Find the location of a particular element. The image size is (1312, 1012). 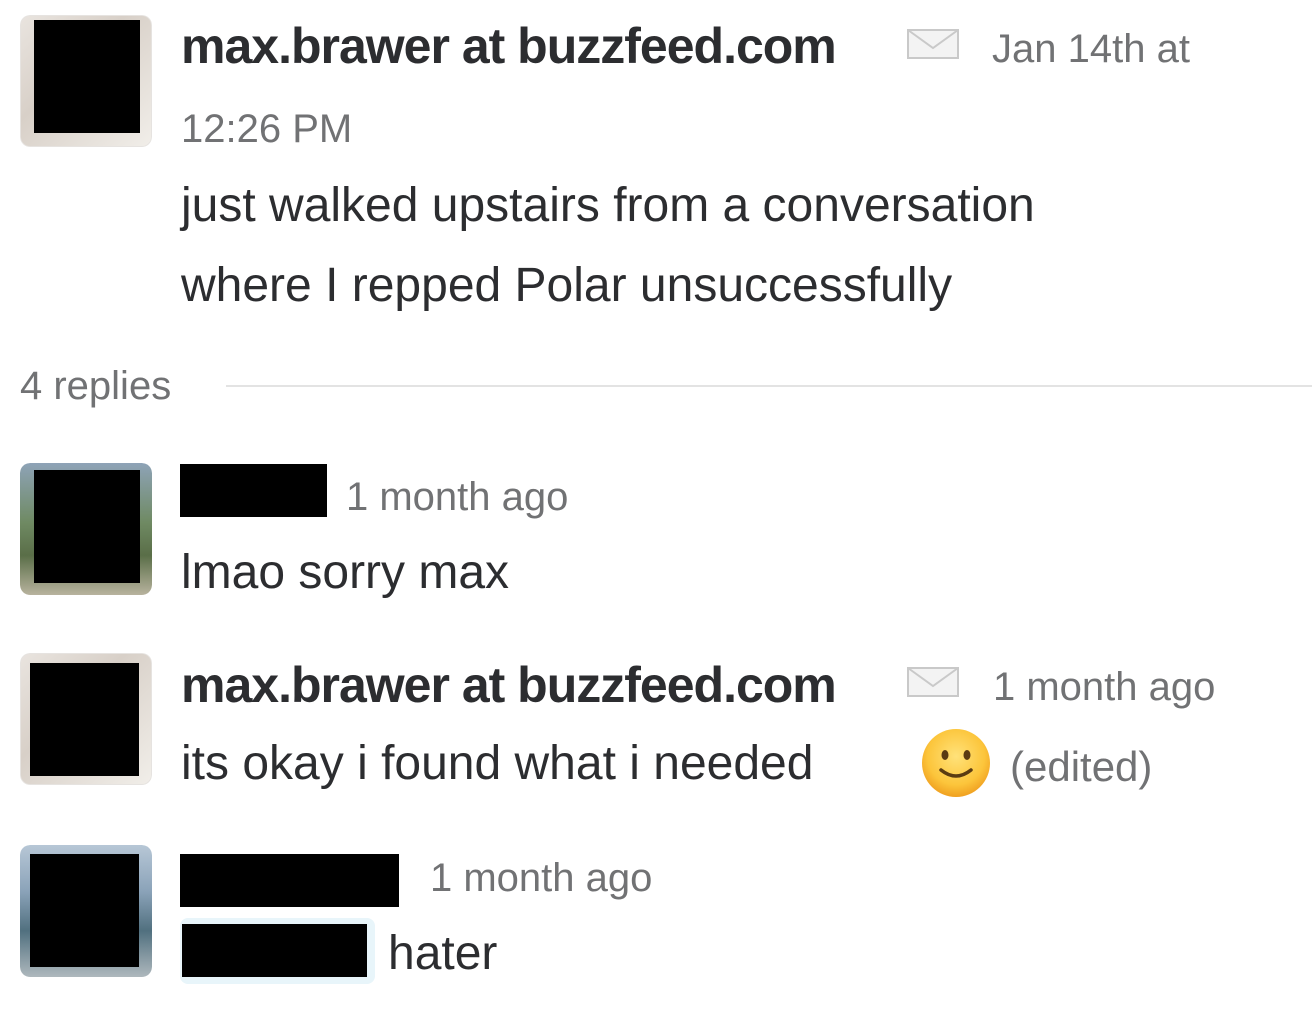

author-name-reply-2: max.brawer at buzzfeed.com is located at coordinates (509, 685).